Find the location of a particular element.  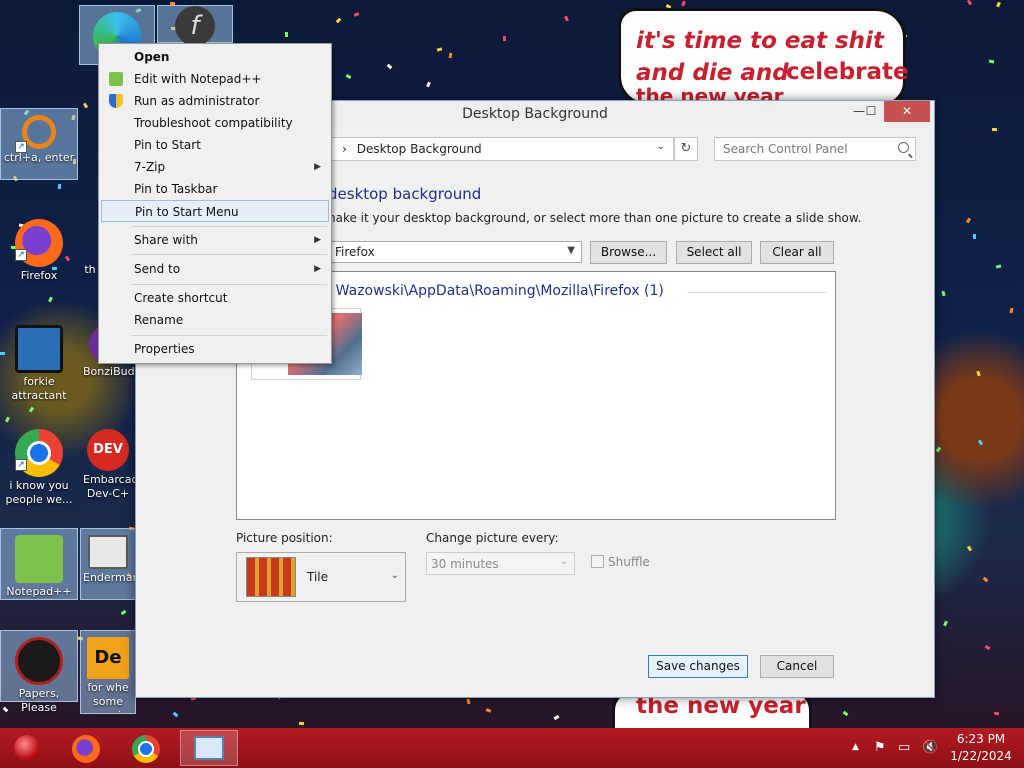

picture-location-dropdown: Firefox ▼ is located at coordinates (455, 252).